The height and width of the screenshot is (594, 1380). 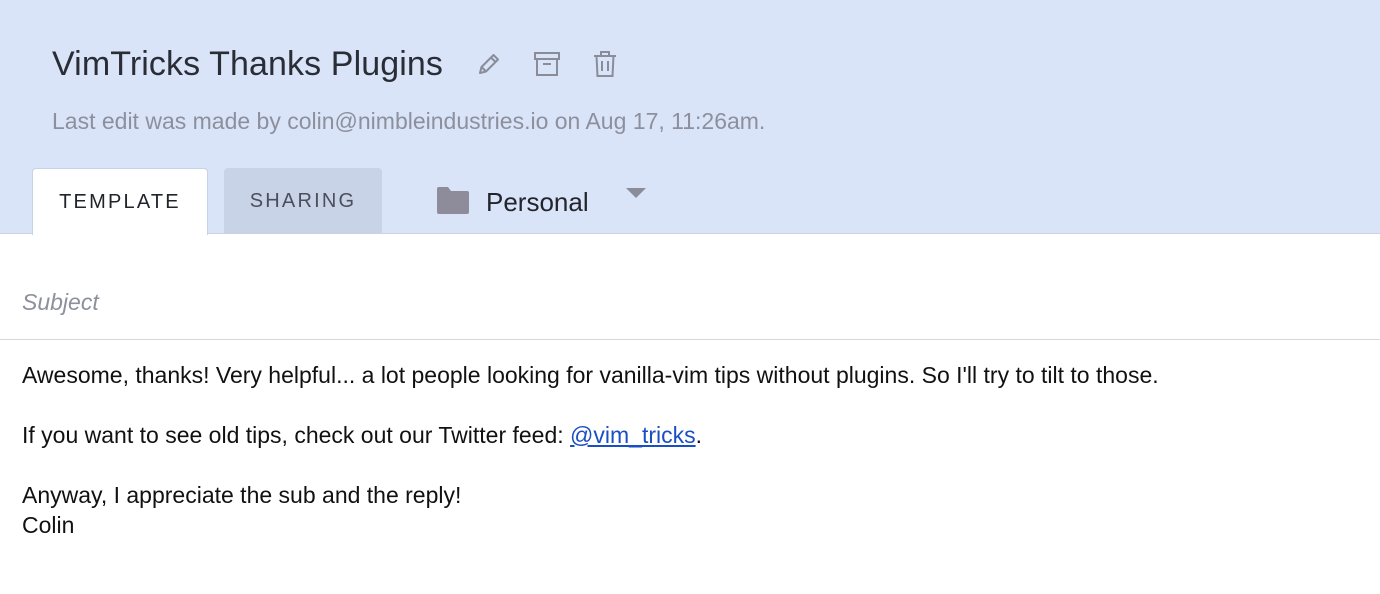 I want to click on title-row: VimTricks Thanks Plugins, so click(x=349, y=64).